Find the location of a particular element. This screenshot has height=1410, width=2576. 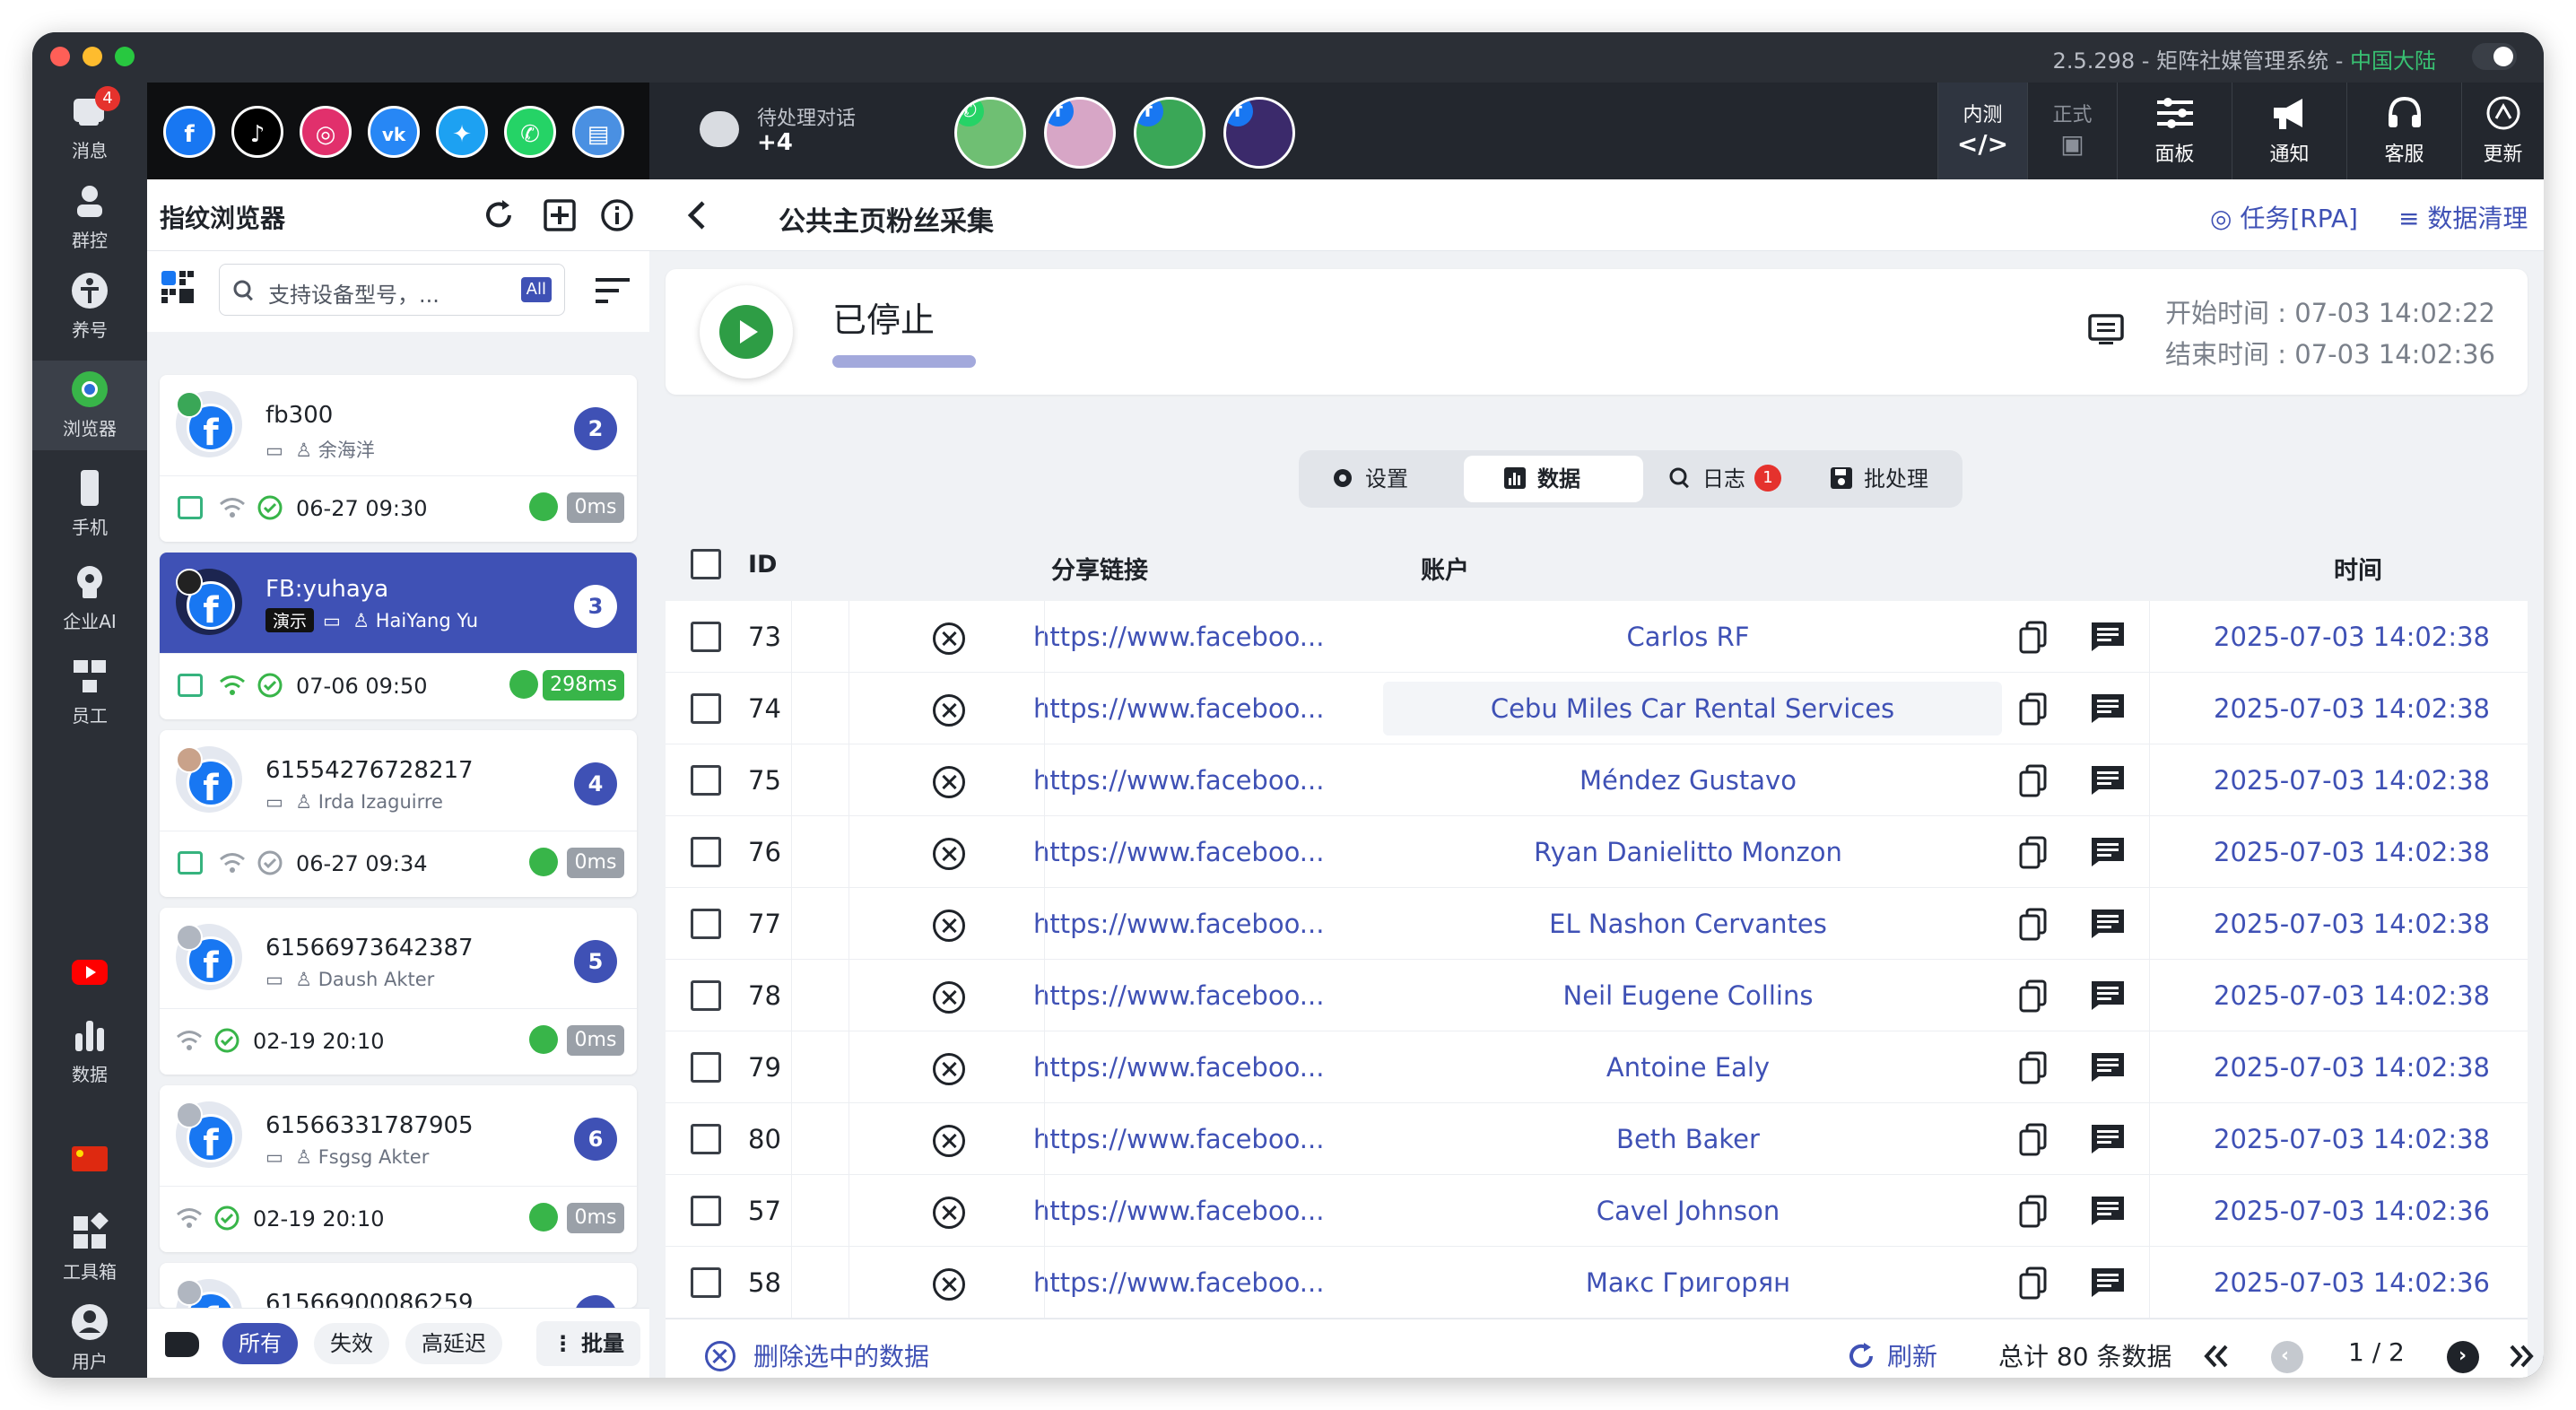

rail-item-enterprise-ai: 企业AI is located at coordinates (89, 598).